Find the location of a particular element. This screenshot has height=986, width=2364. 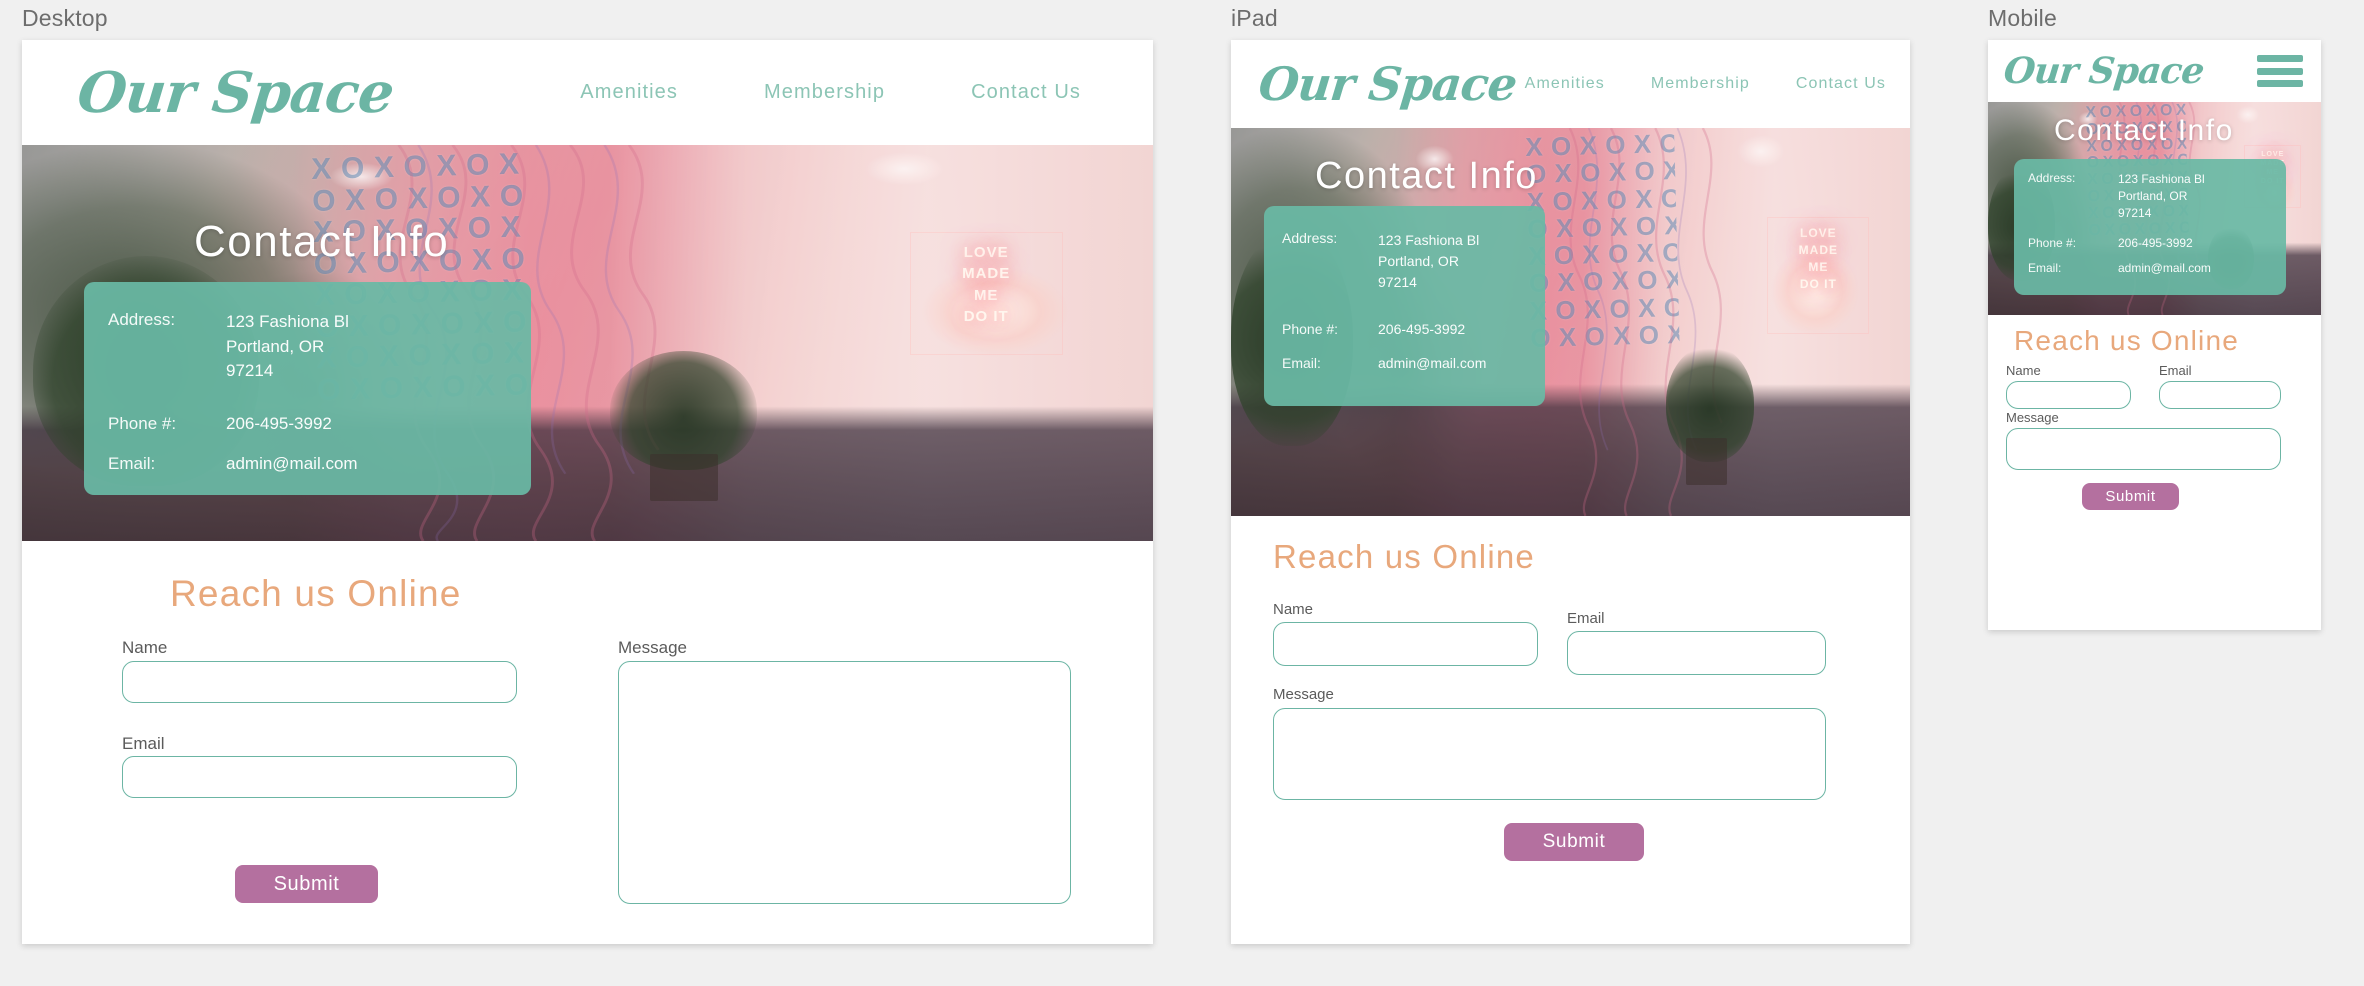

viewport-label-mobile: Mobile is located at coordinates (2022, 18).